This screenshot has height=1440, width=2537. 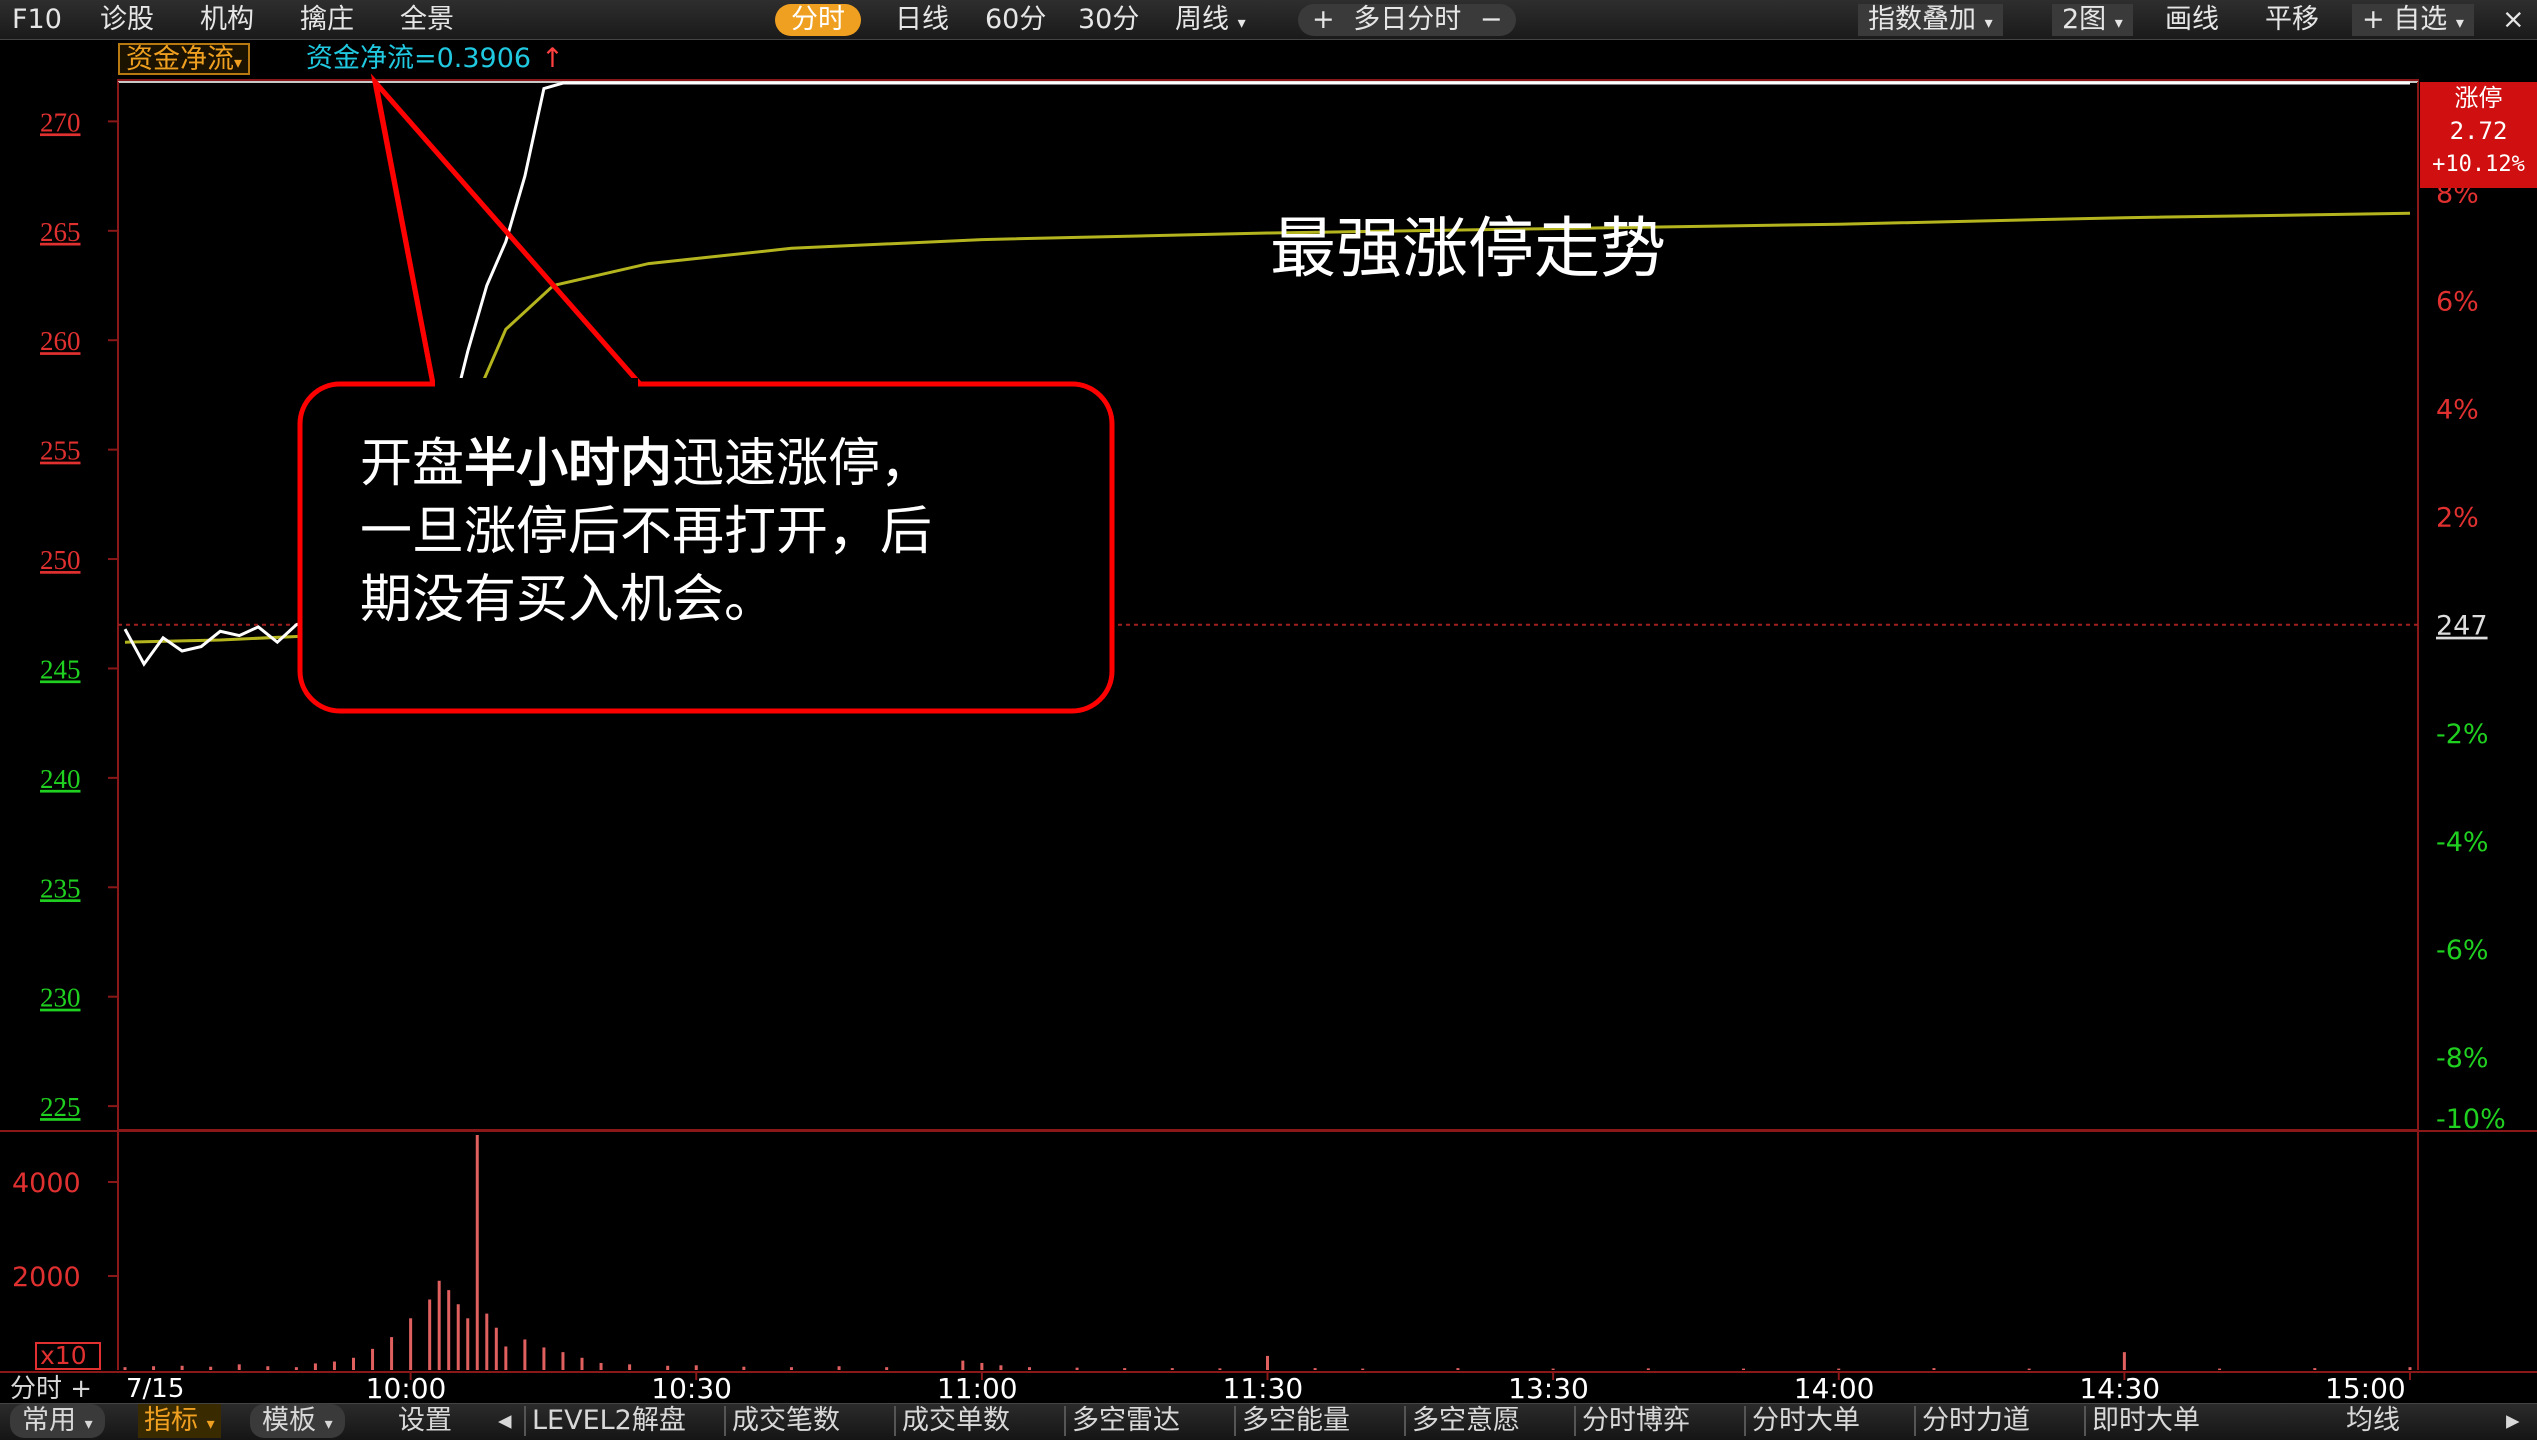 What do you see at coordinates (2478, 131) in the screenshot?
I see `limit-up-price: 2.72` at bounding box center [2478, 131].